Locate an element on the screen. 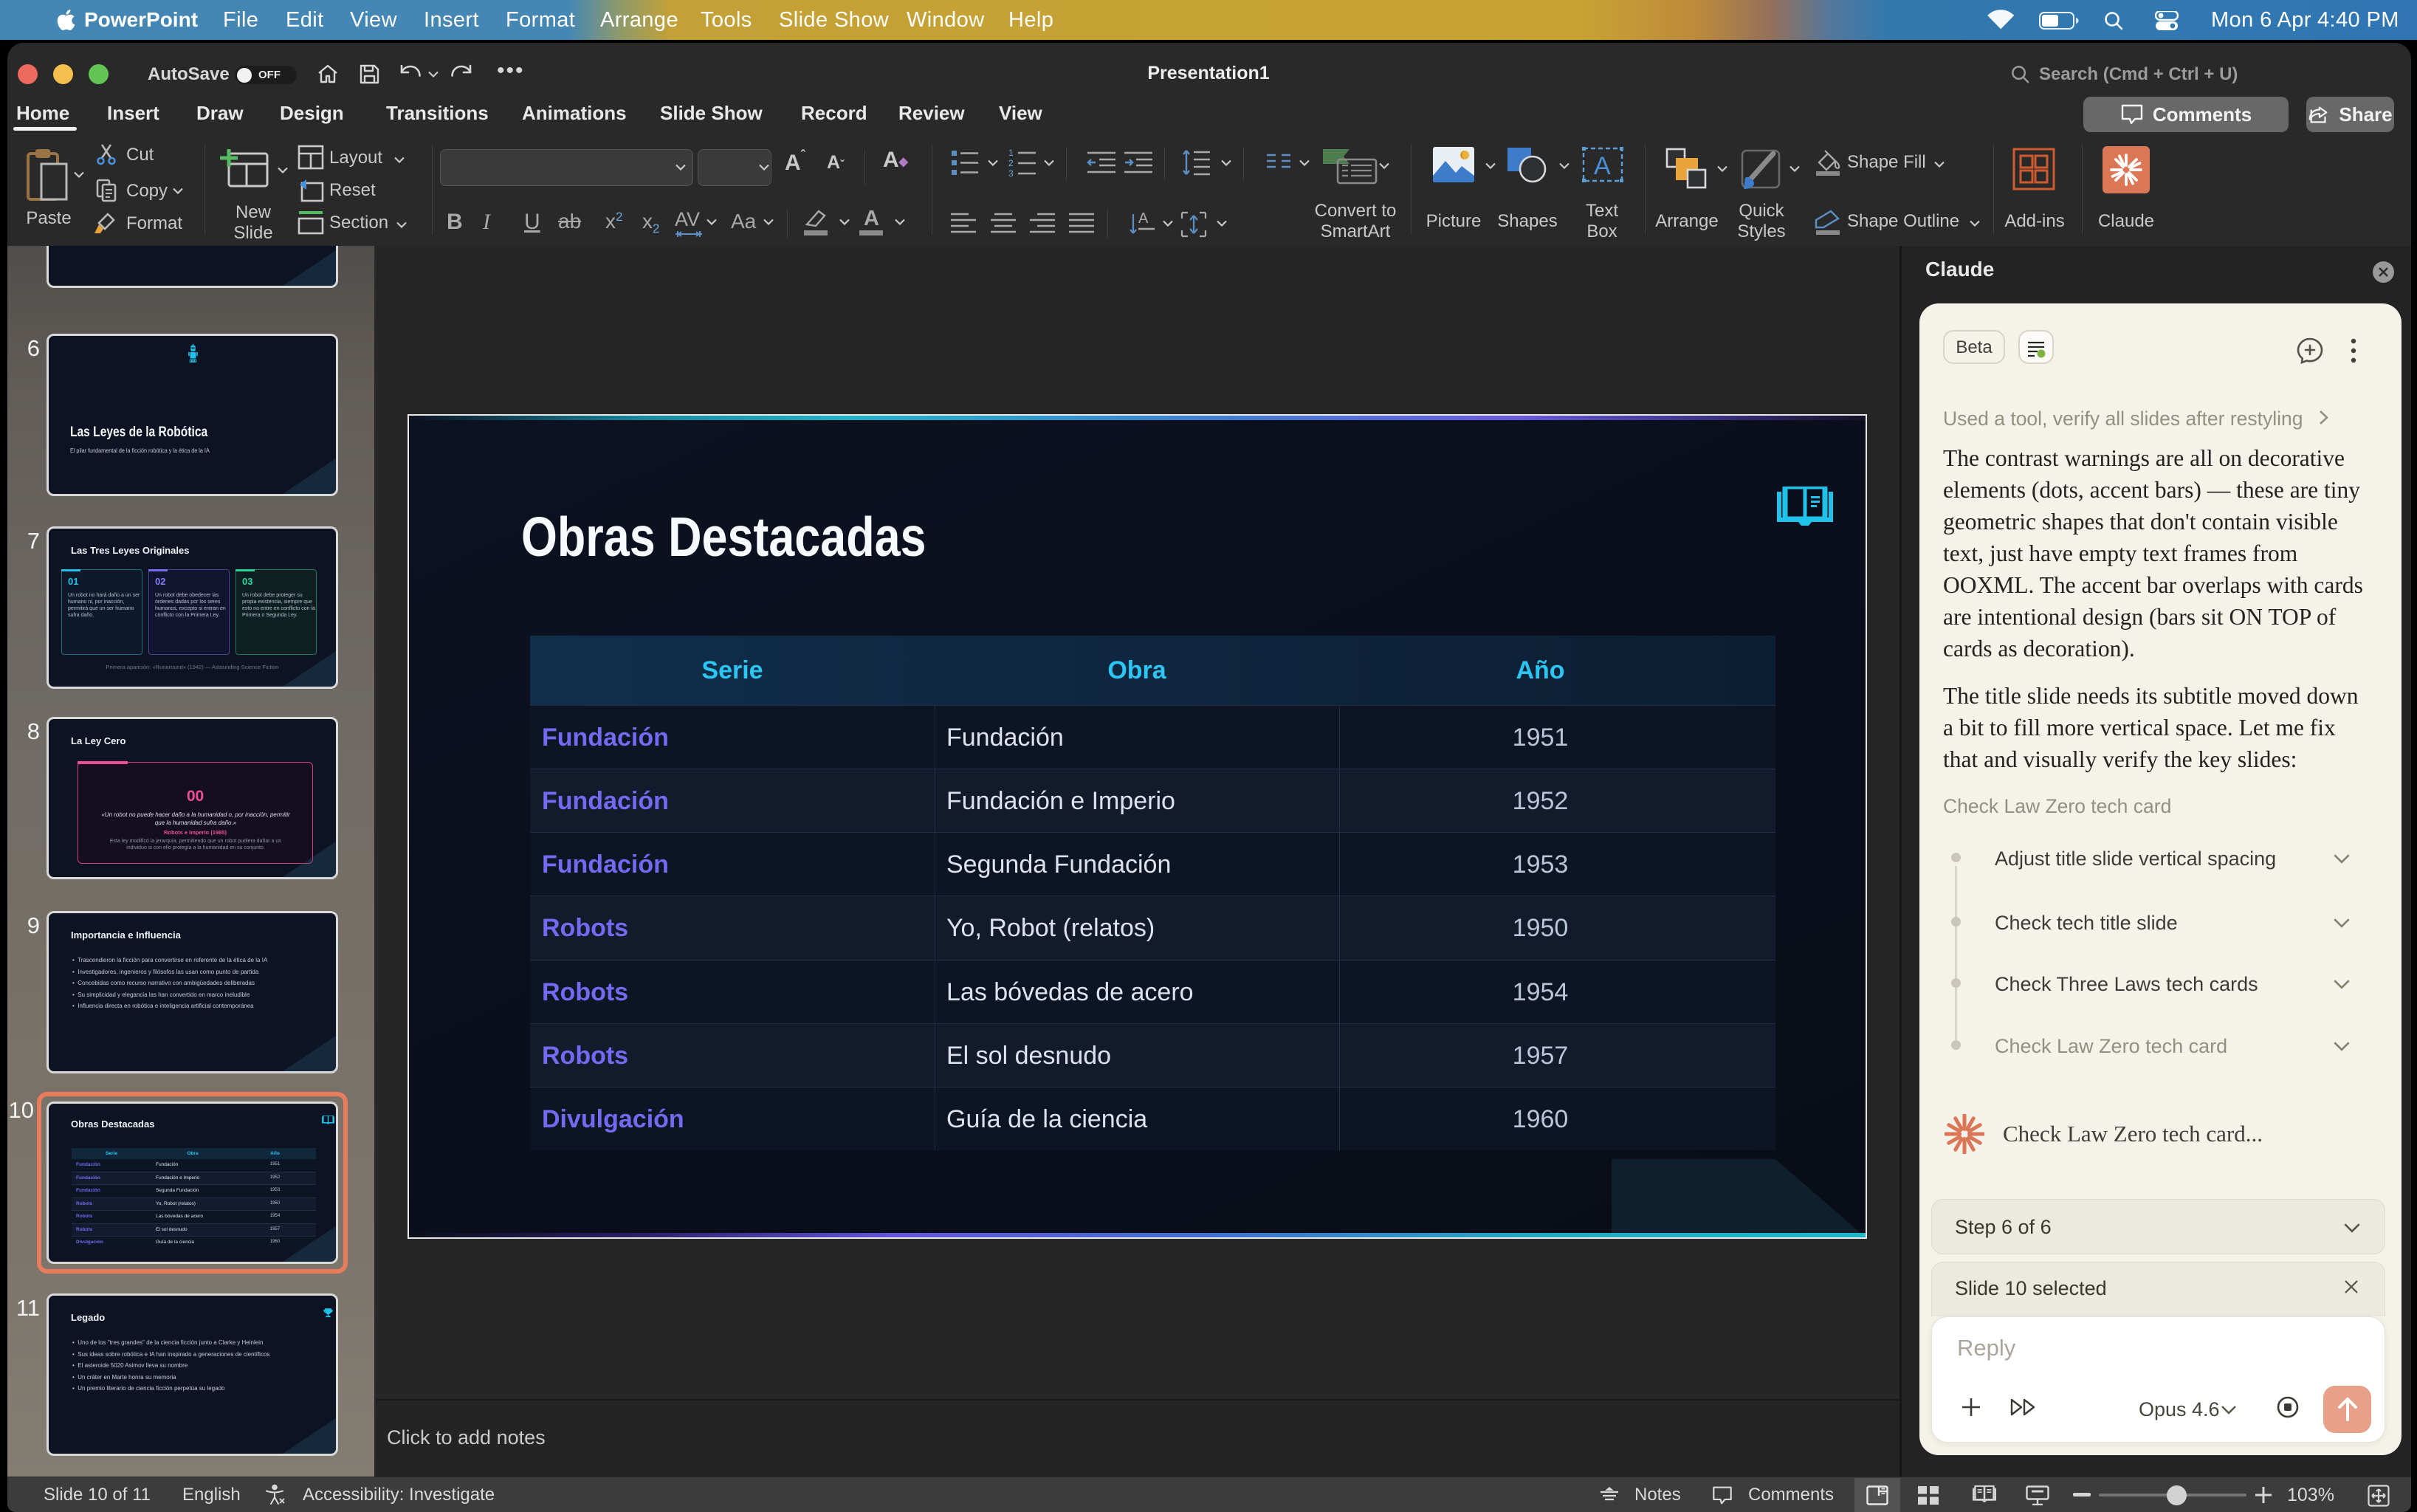 Image resolution: width=2417 pixels, height=1512 pixels. svg-text: 3 is located at coordinates (1011, 172).